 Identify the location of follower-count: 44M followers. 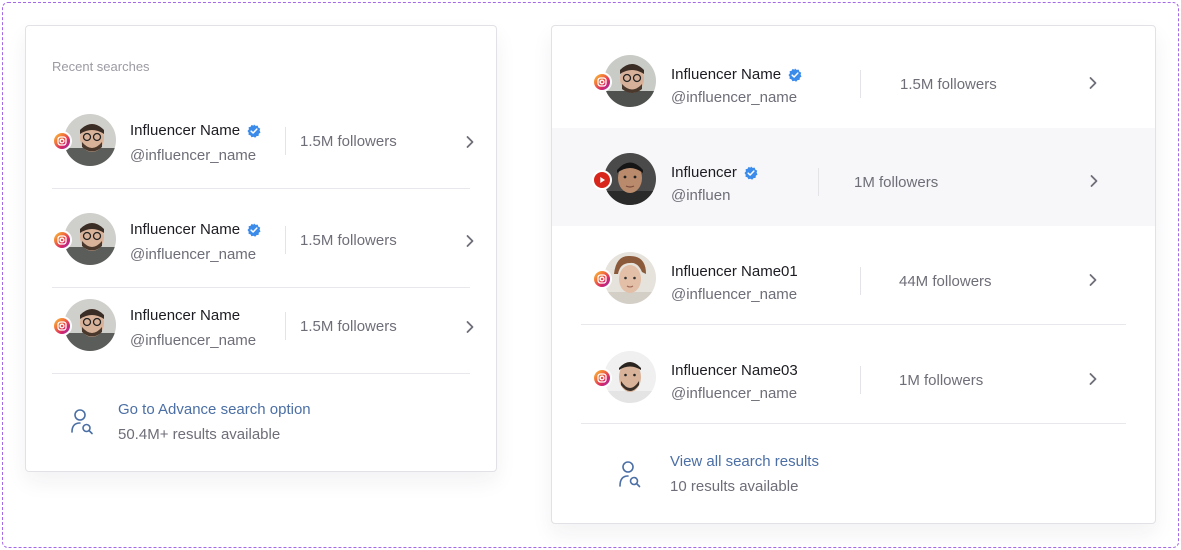
(945, 281).